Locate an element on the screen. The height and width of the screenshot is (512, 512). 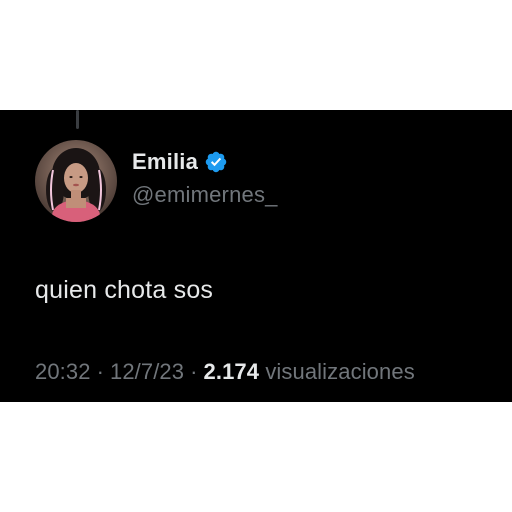
tweet-metadata: 20:32 · 12/7/23 · 2.174 visualizaciones is located at coordinates (225, 372).